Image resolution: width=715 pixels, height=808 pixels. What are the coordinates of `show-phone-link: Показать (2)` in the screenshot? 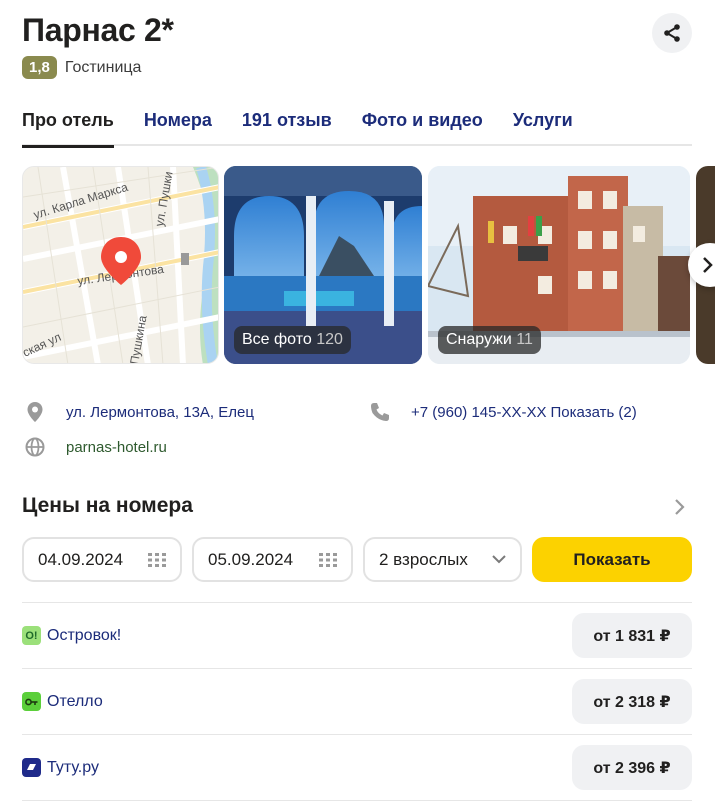 It's located at (594, 412).